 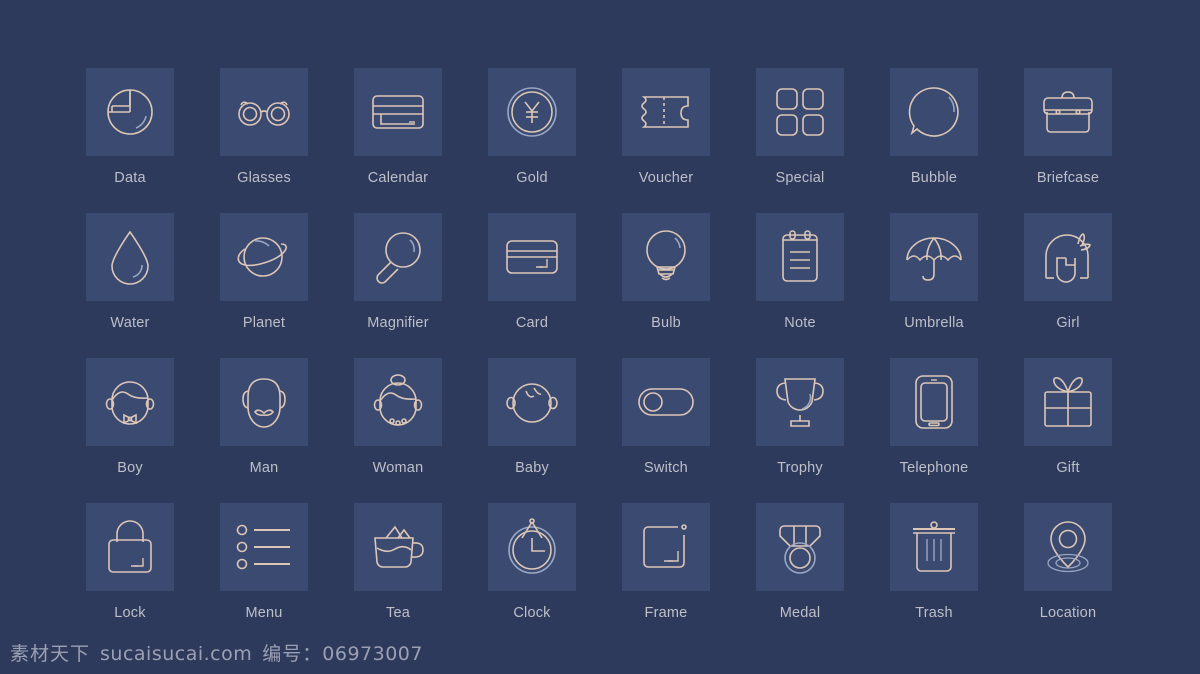 I want to click on icon-cell-briefcase: Briefcase, so click(x=1068, y=140).